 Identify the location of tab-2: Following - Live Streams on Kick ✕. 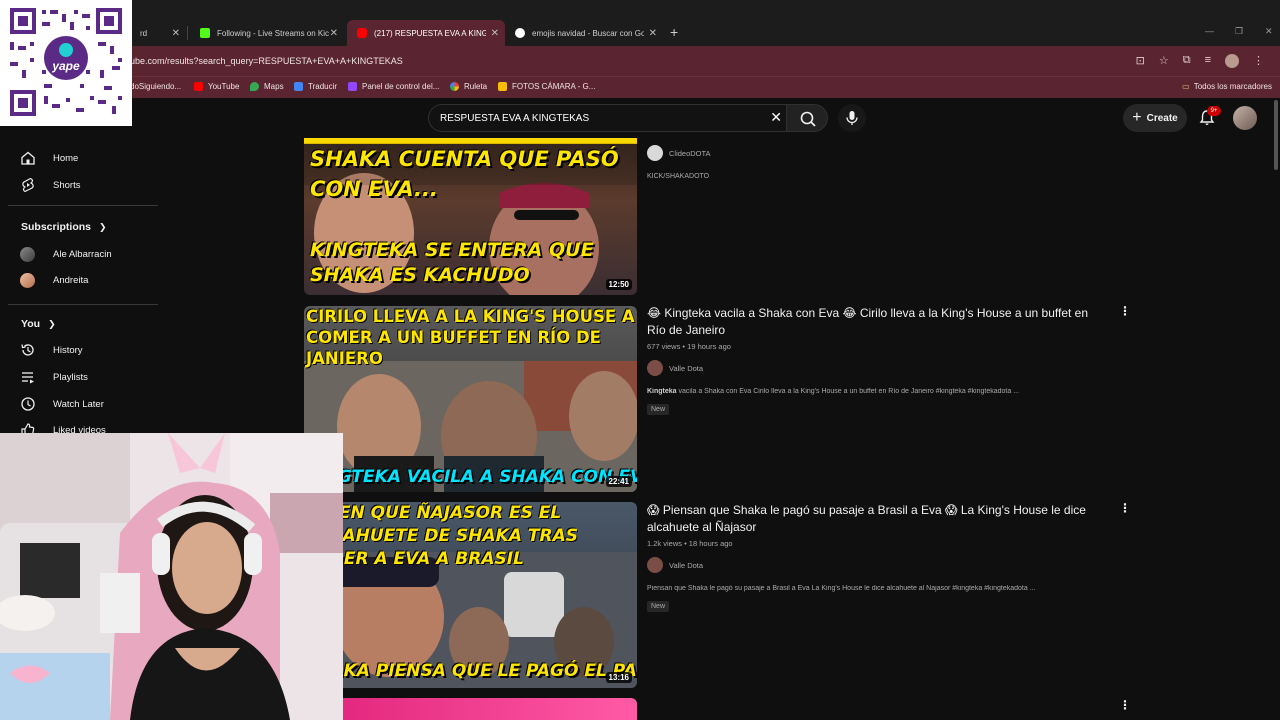
(267, 33).